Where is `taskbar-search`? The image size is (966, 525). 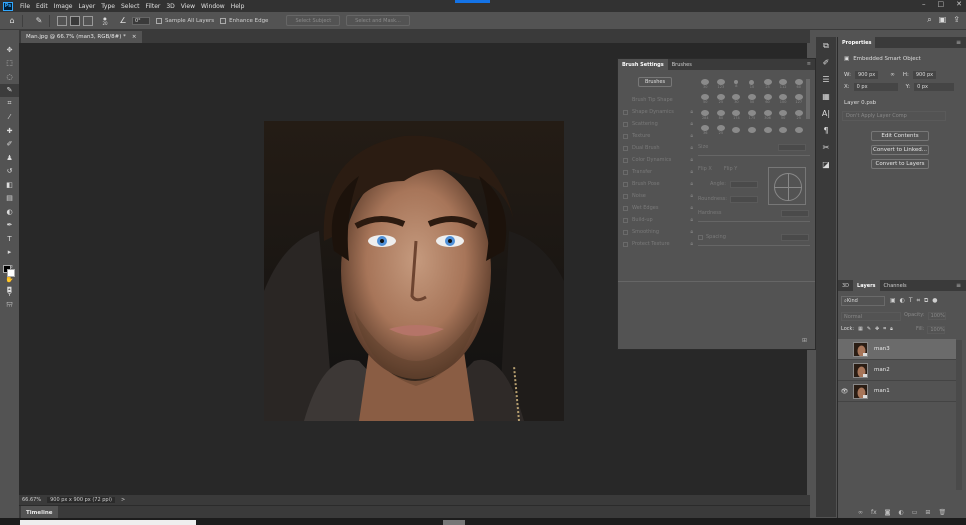 taskbar-search is located at coordinates (108, 522).